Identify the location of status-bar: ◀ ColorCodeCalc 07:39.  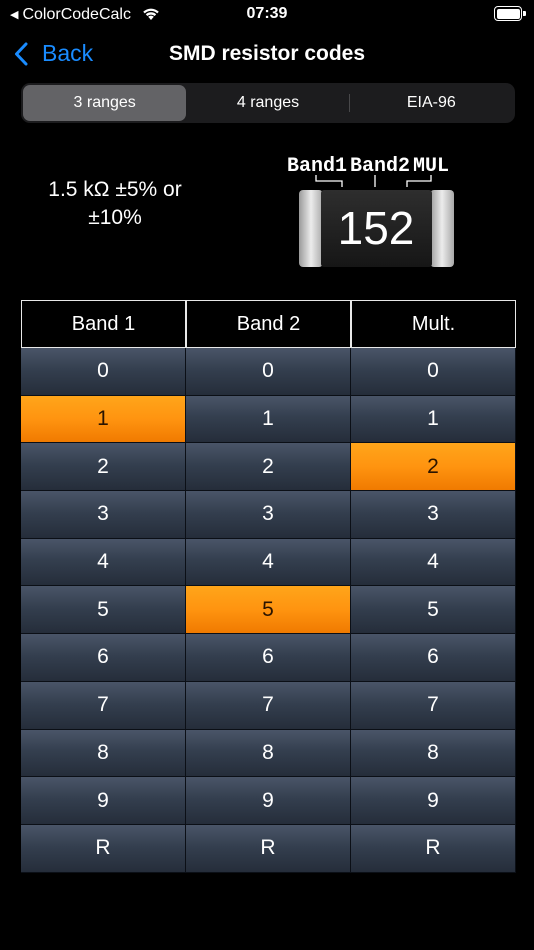
(267, 14).